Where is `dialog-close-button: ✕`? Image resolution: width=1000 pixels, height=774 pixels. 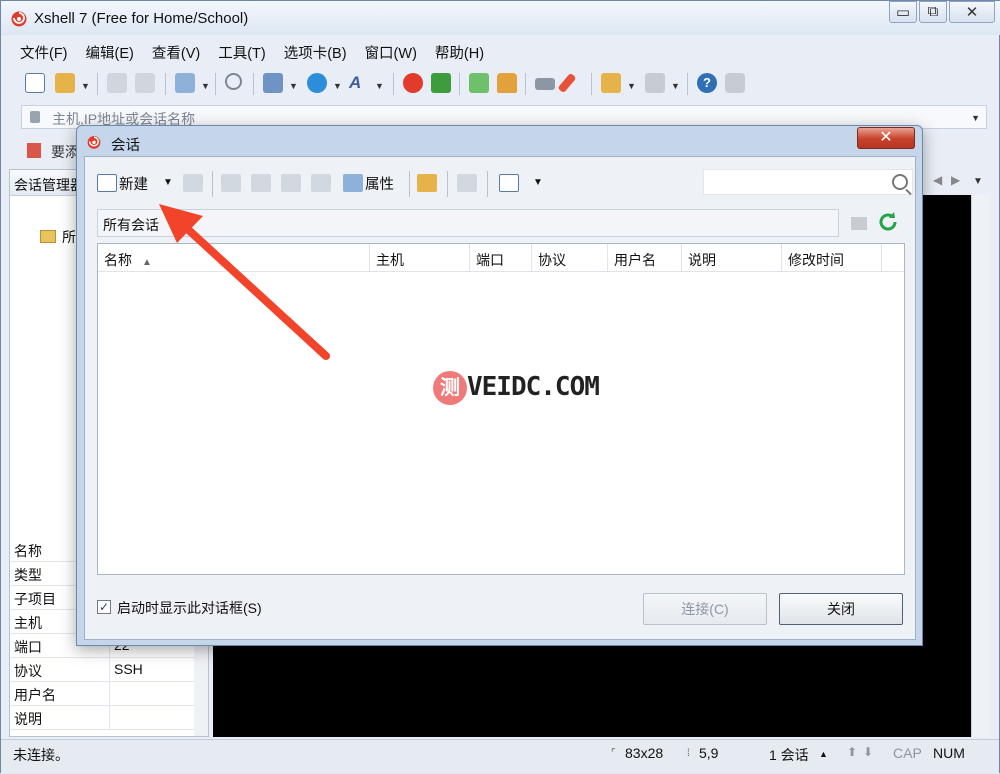
dialog-close-button: ✕ is located at coordinates (886, 138).